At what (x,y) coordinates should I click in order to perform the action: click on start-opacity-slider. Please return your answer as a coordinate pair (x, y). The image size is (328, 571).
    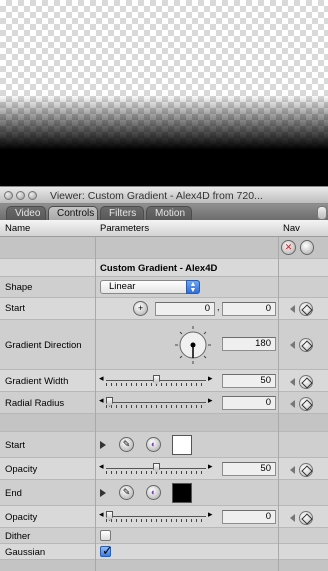
    Looking at the image, I should click on (156, 469).